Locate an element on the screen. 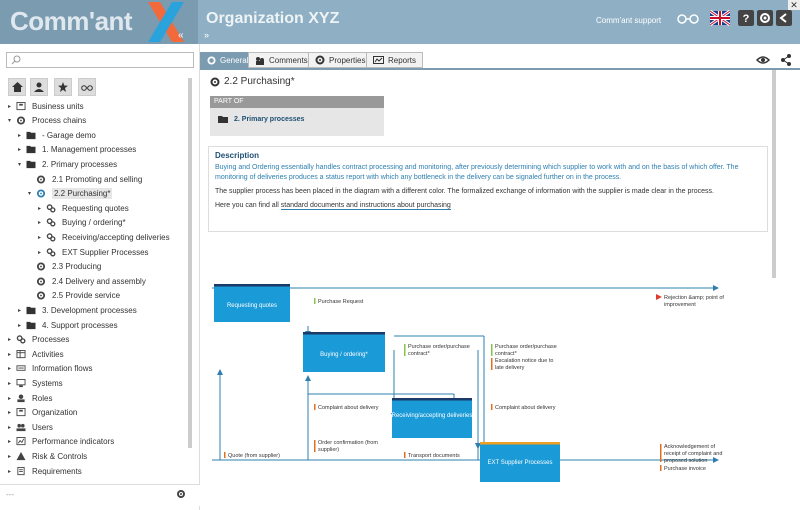  tree-item-label: 2.5 Provide service is located at coordinates (86, 296).